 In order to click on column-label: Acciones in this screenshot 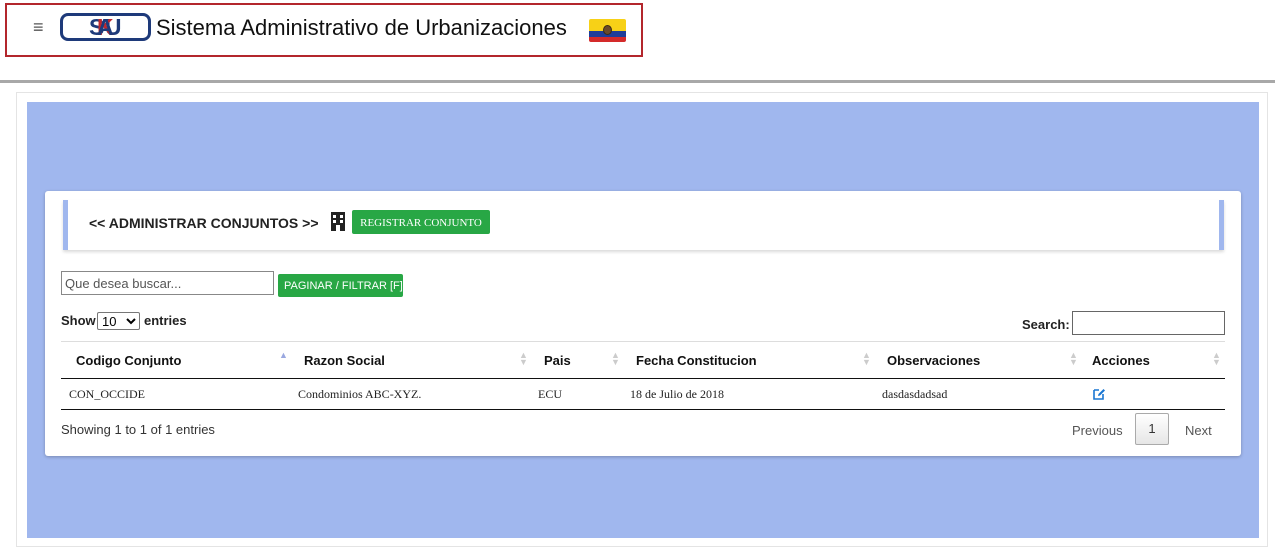, I will do `click(1121, 360)`.